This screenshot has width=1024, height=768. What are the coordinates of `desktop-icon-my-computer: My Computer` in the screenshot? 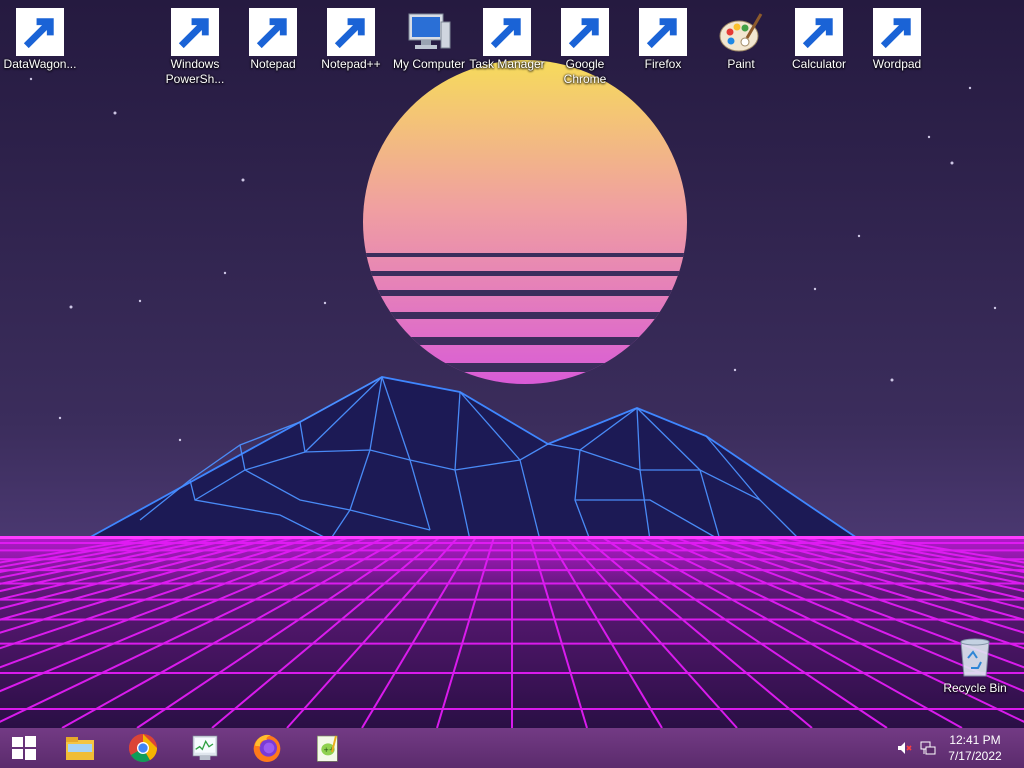 It's located at (429, 36).